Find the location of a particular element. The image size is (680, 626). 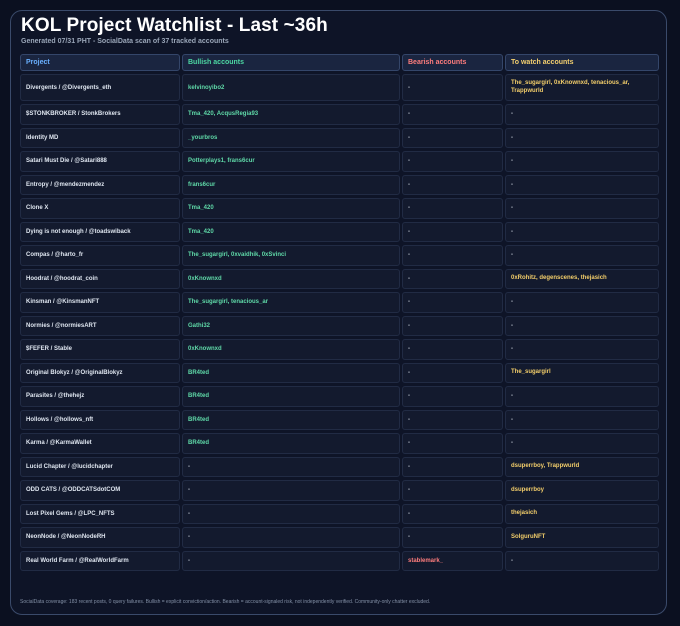

cell-watch: thejasich is located at coordinates (582, 513).